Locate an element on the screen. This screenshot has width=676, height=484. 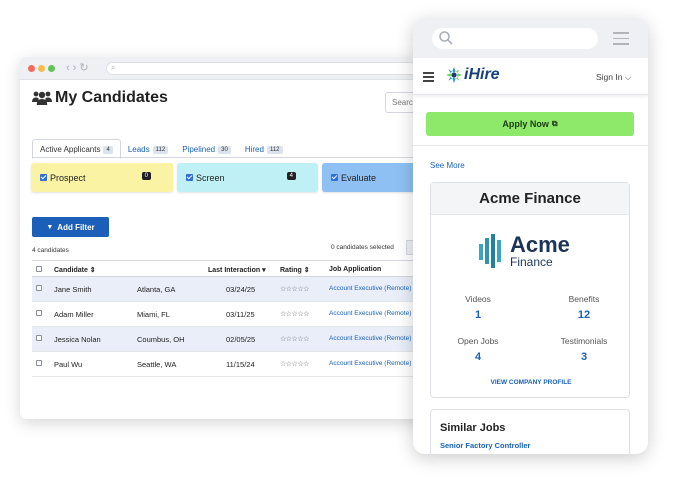
logo-wordmark: Acme is located at coordinates (540, 244).